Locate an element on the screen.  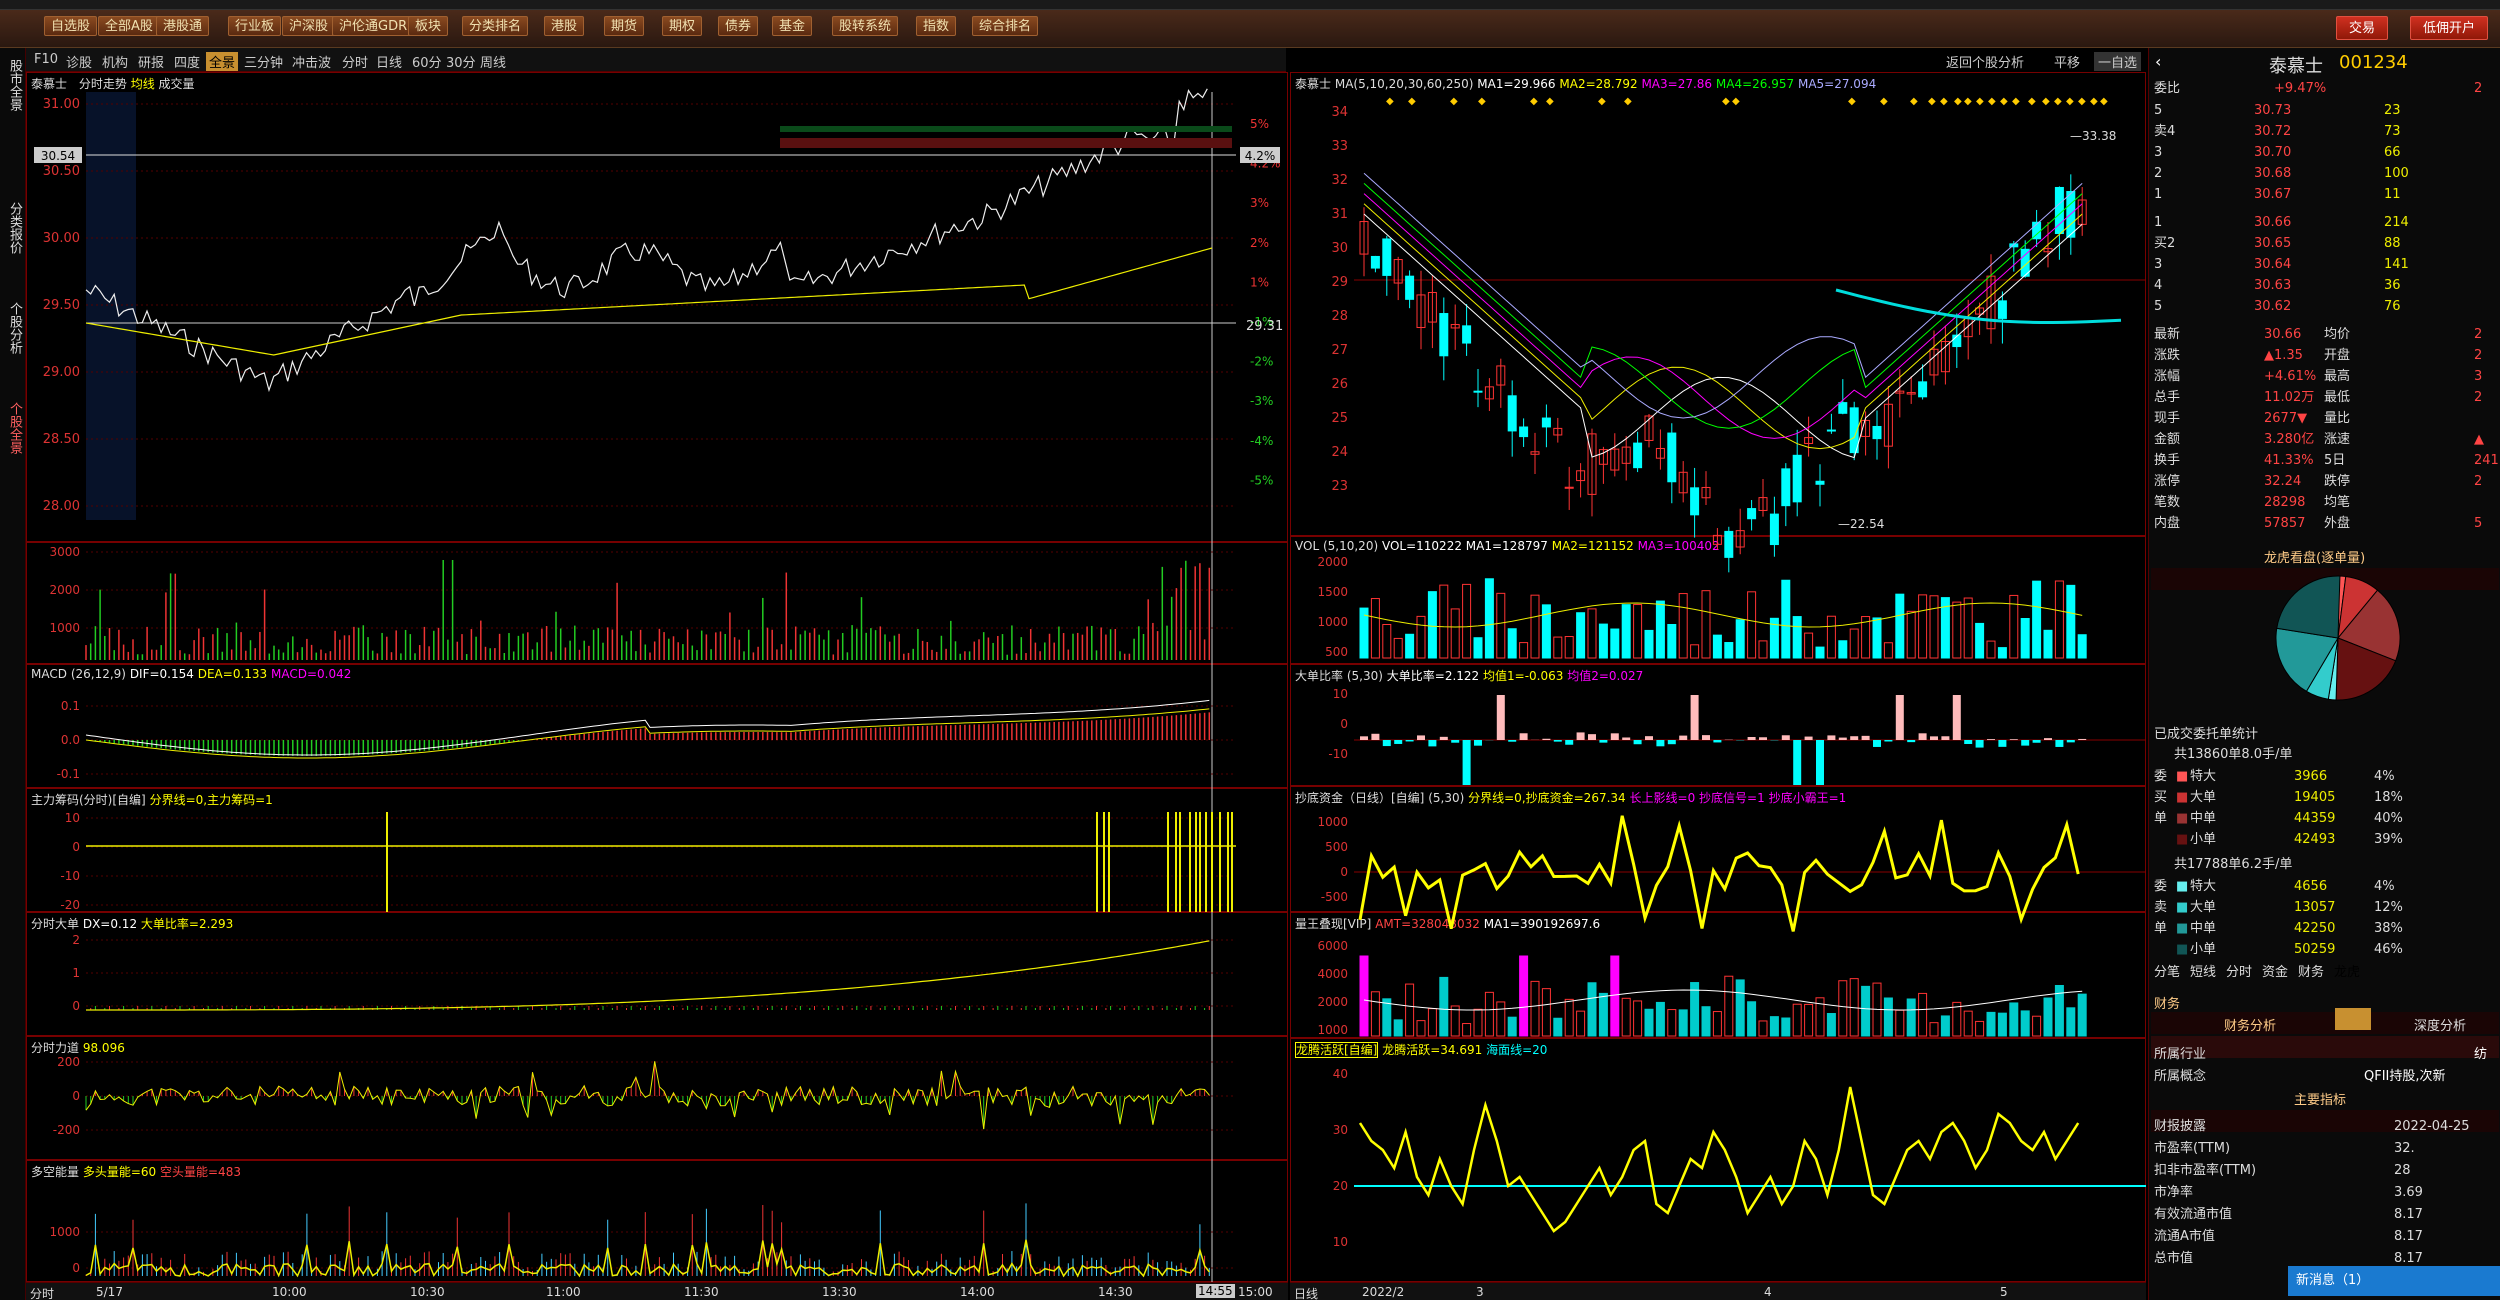
subbar-9: 日线 is located at coordinates (389, 61).